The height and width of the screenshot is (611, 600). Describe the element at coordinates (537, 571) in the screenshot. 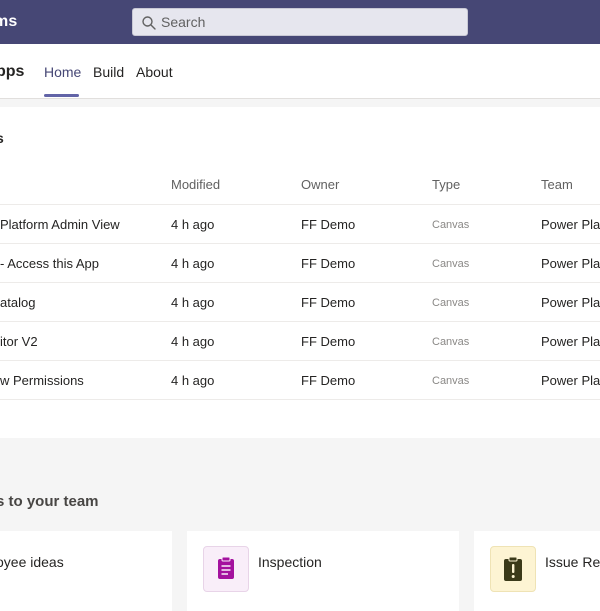

I see `template-card: Issue Rep` at that location.